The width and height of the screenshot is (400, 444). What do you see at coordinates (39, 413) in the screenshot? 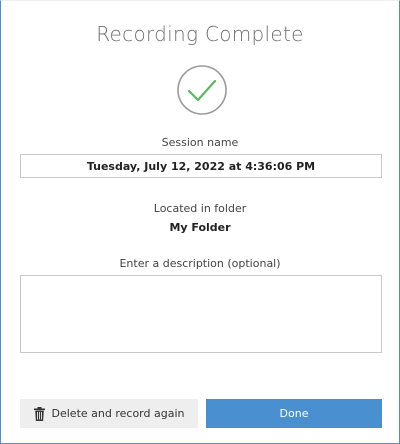
I see `trash-icon` at bounding box center [39, 413].